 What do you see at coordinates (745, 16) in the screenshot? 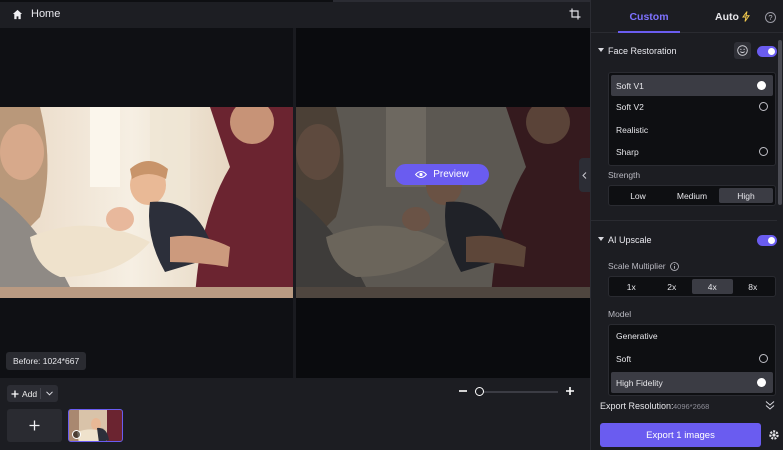
I see `lightning-icon` at bounding box center [745, 16].